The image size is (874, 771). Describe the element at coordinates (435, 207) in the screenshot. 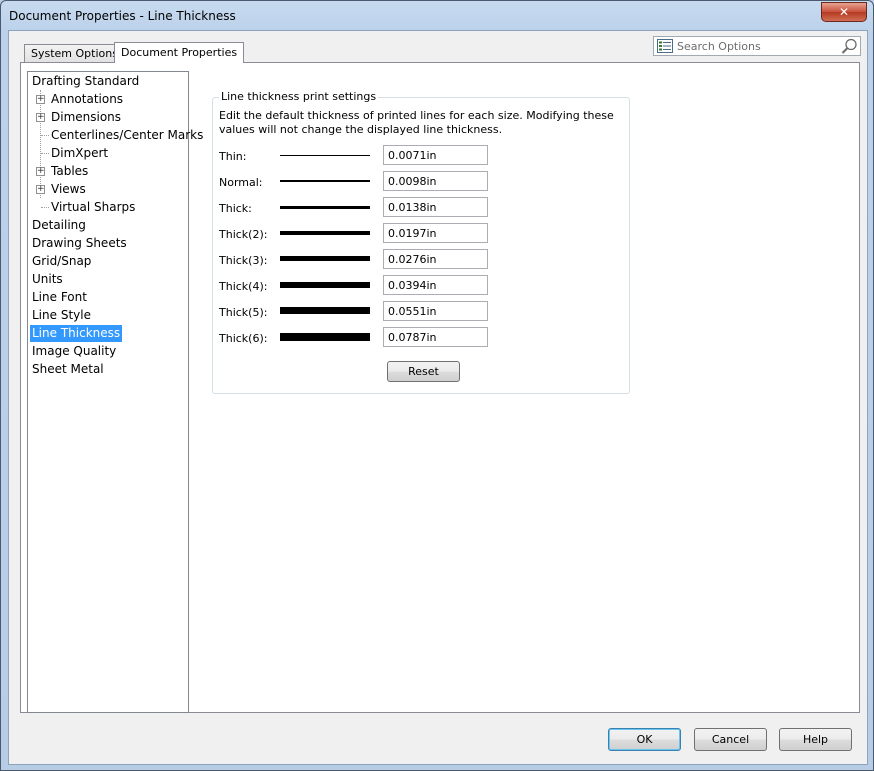

I see `thick-thickness-input: 0.0138in` at that location.